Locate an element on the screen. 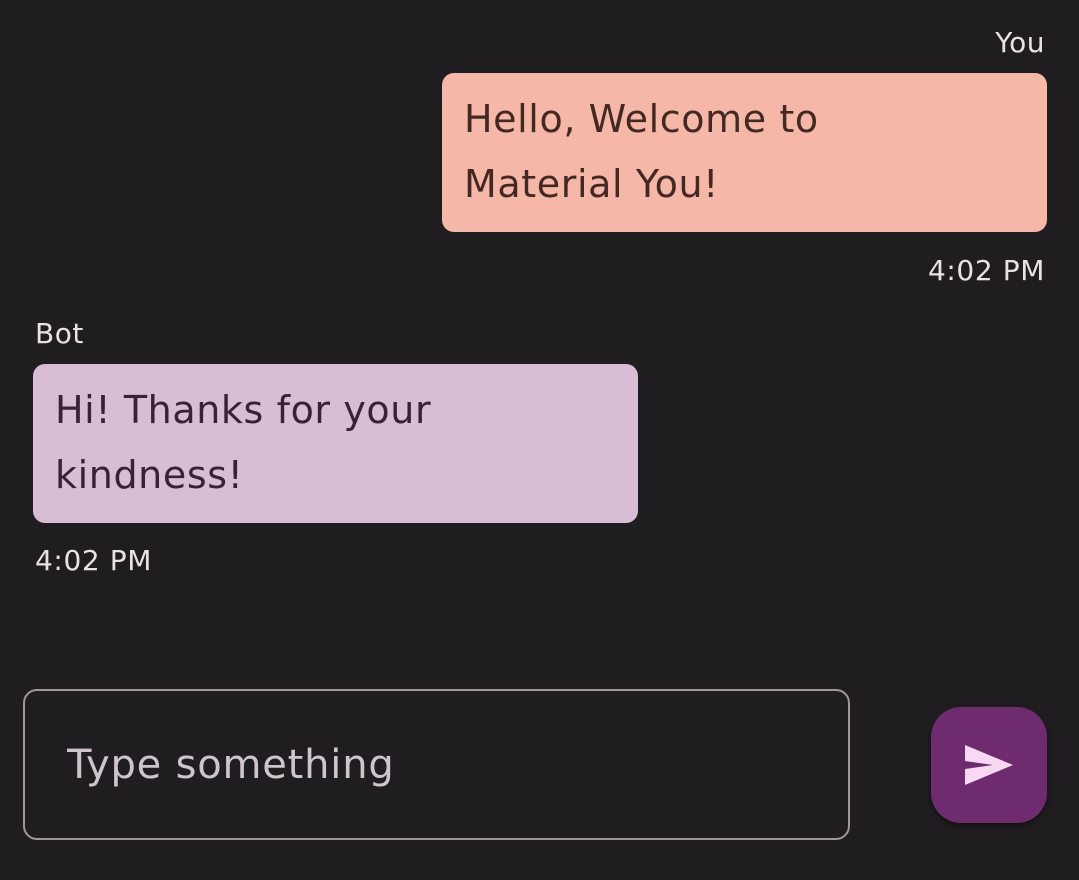 The width and height of the screenshot is (1079, 880). send-button is located at coordinates (989, 765).